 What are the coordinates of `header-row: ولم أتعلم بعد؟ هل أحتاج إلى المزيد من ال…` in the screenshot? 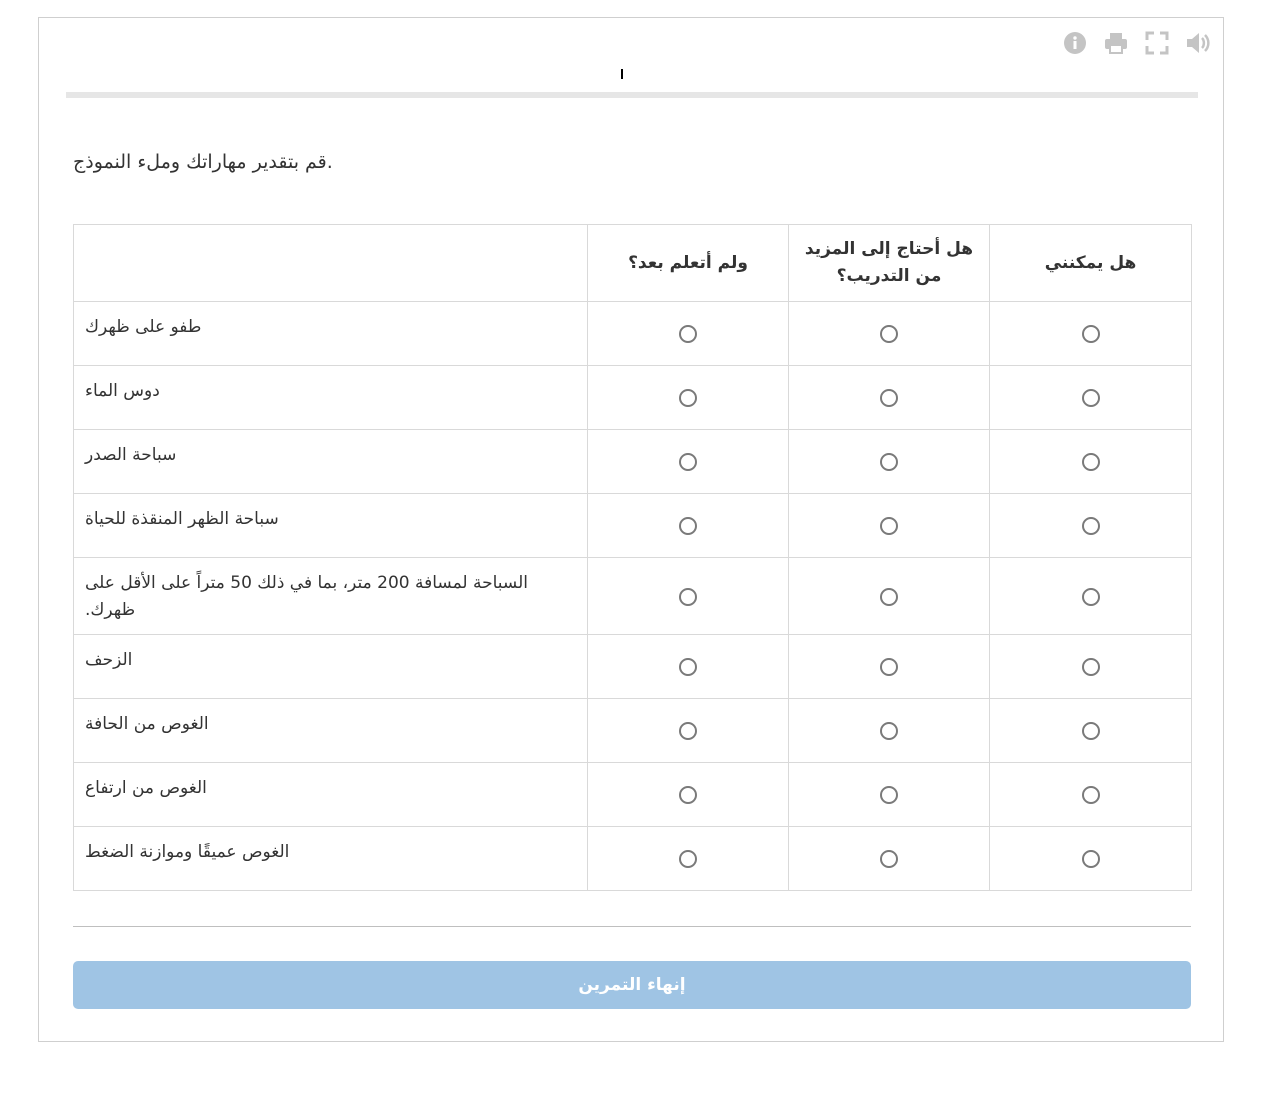 It's located at (632, 263).